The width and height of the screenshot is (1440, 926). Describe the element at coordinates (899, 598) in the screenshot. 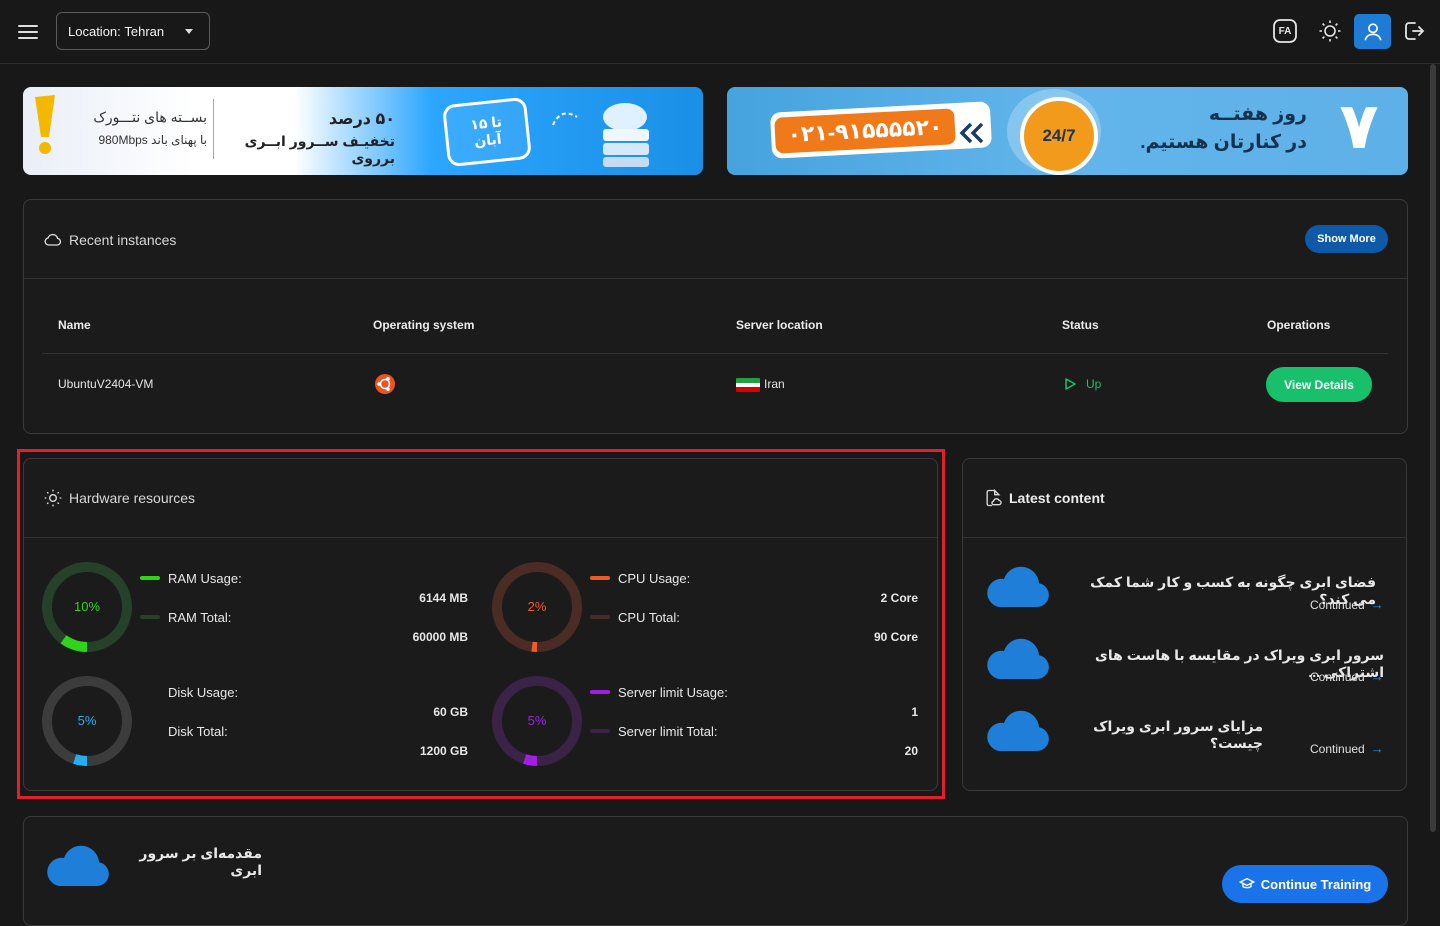

I see `cpu-usage-value: 2 Core` at that location.